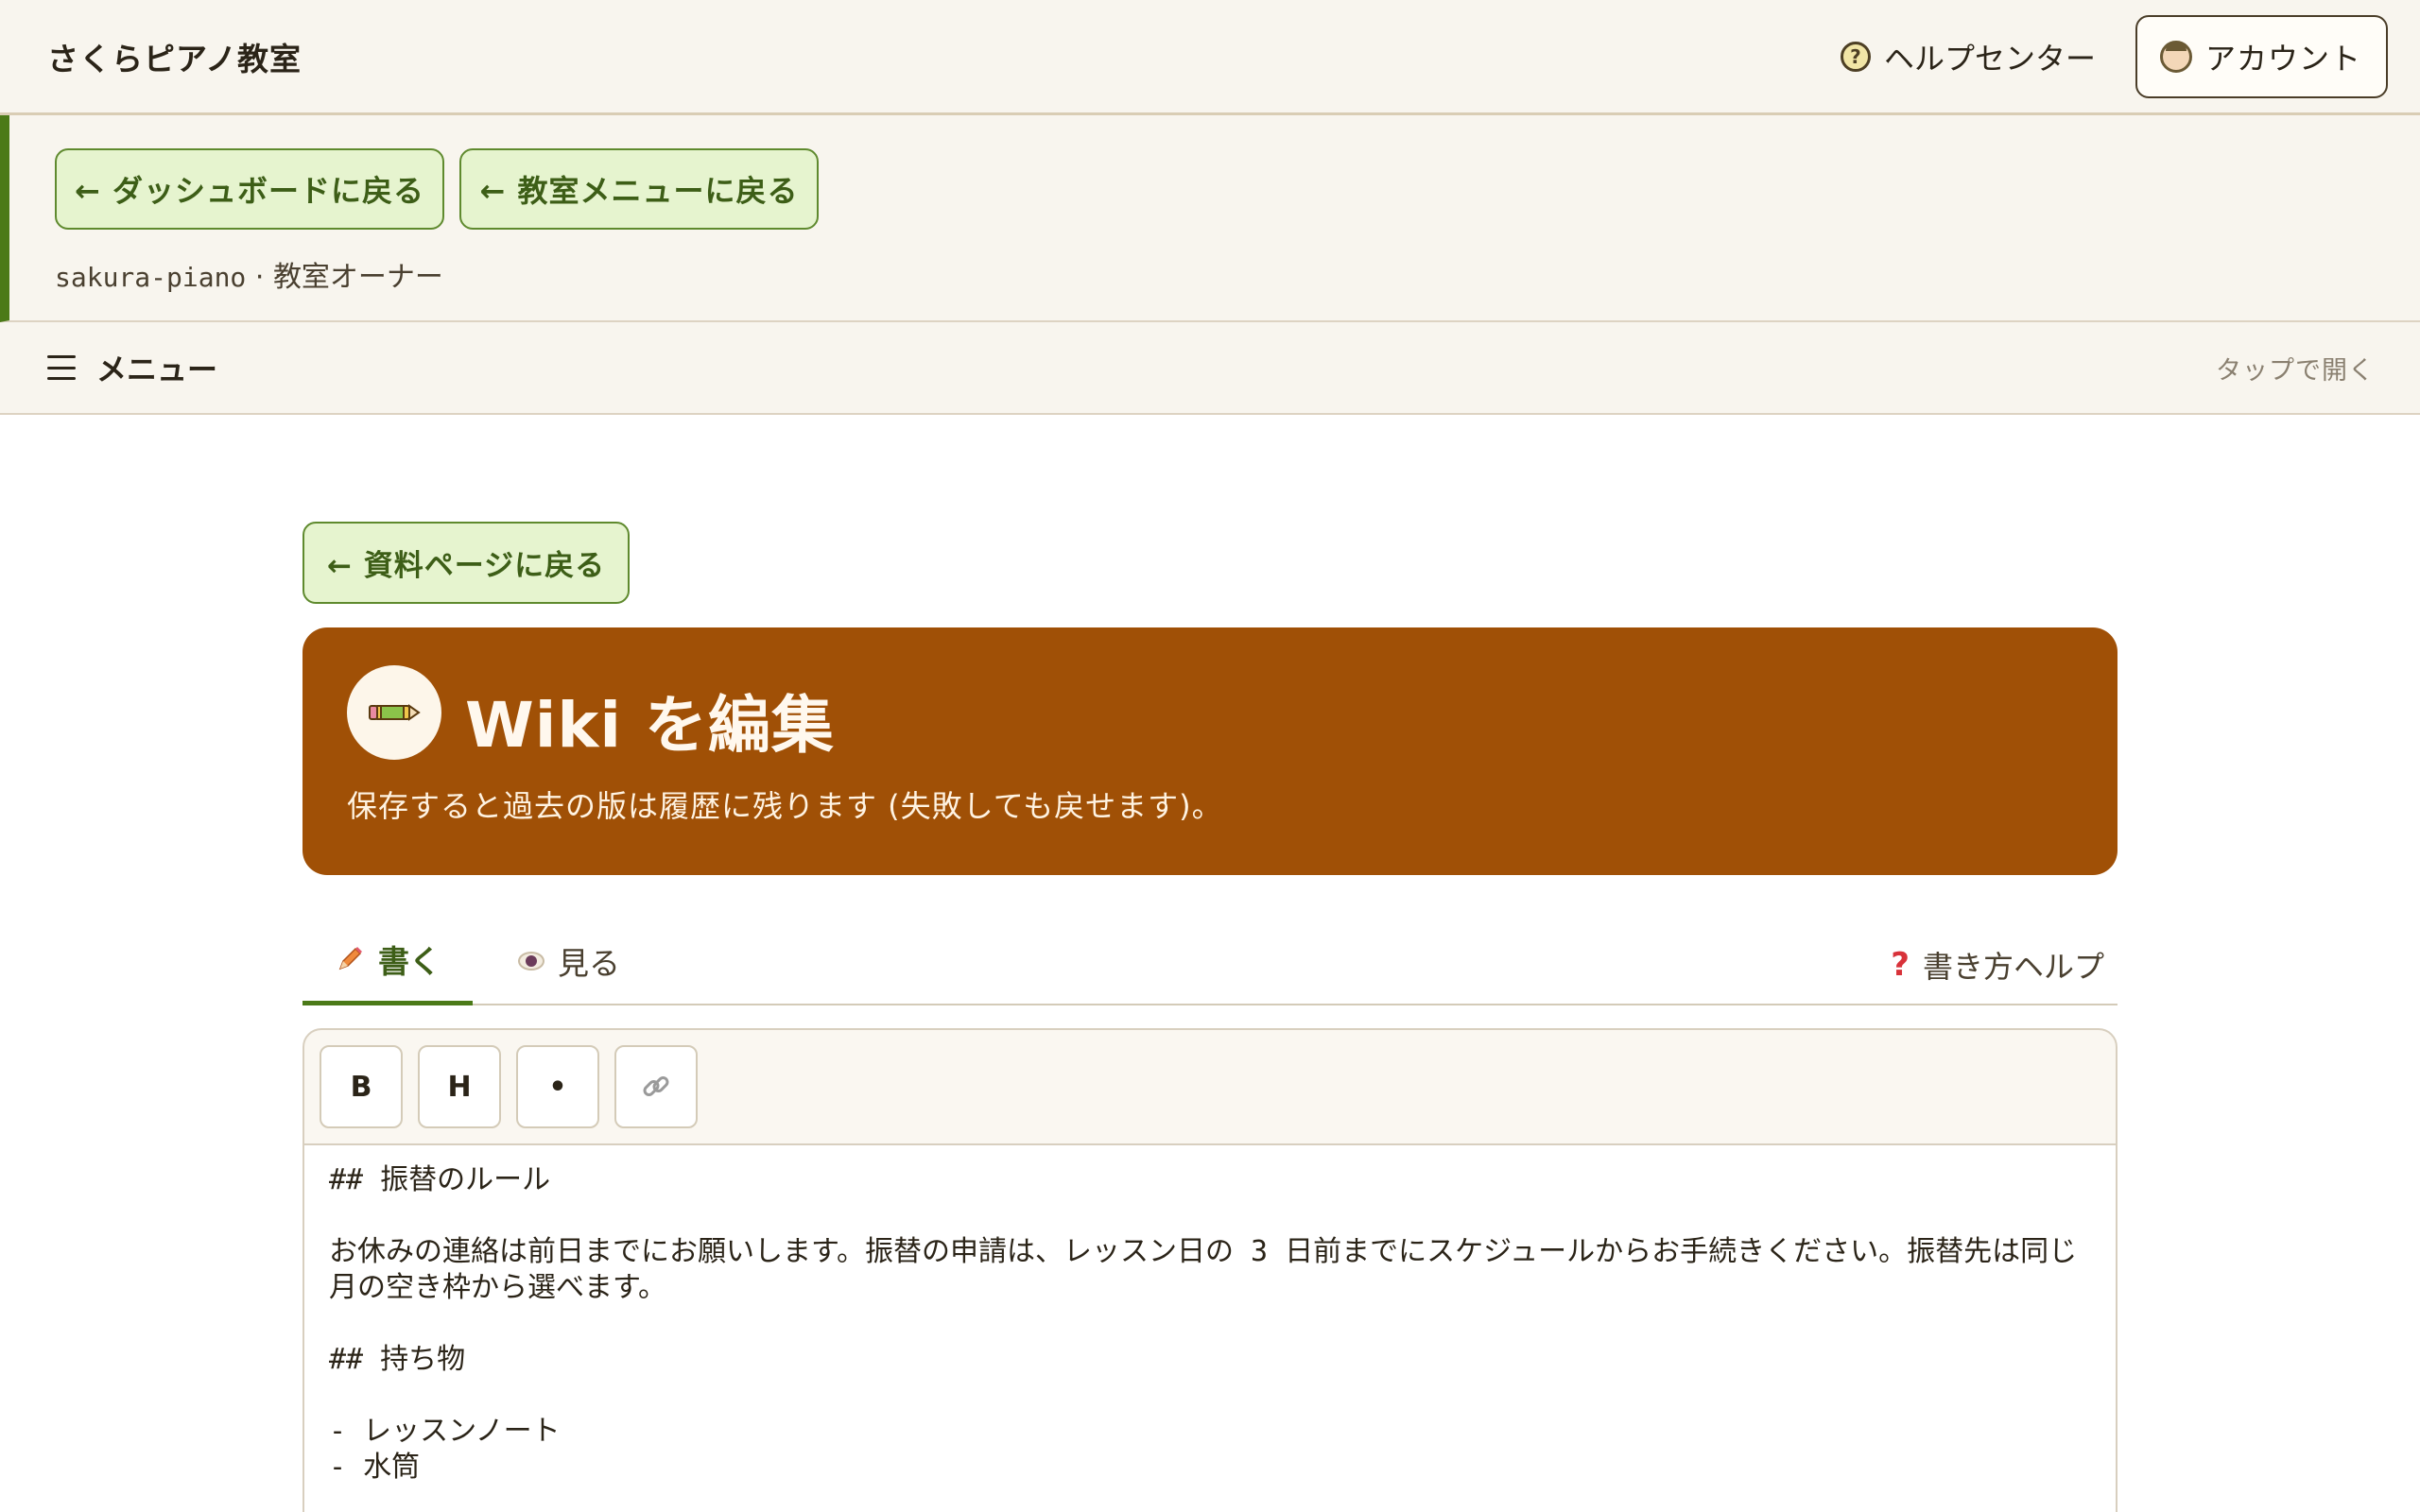  I want to click on top-actions: ? ヘルプセンター アカウント, so click(2114, 56).